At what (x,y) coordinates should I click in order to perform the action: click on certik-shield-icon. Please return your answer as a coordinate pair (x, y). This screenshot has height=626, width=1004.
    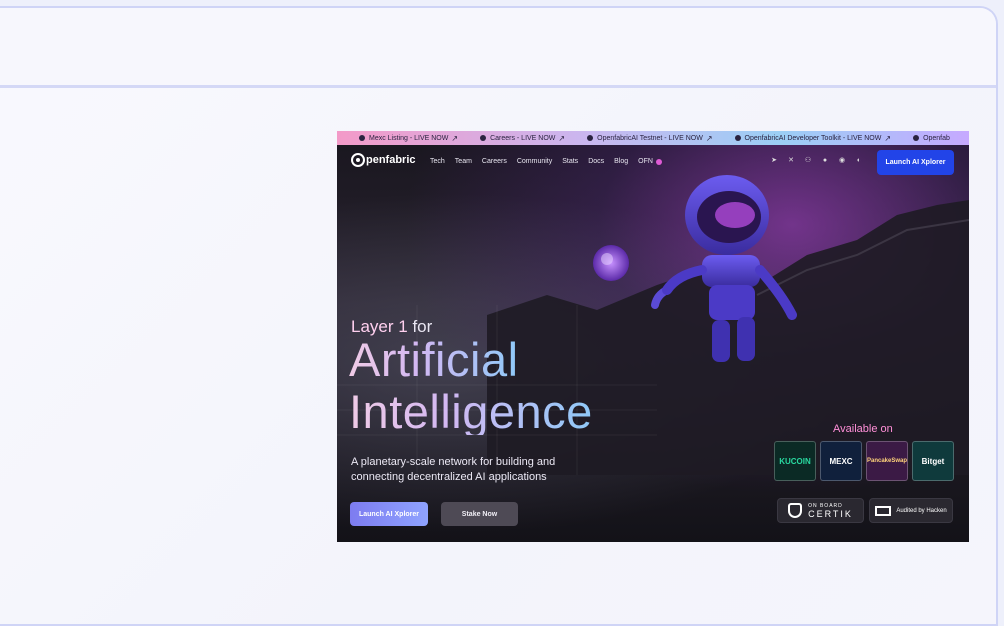
    Looking at the image, I should click on (795, 510).